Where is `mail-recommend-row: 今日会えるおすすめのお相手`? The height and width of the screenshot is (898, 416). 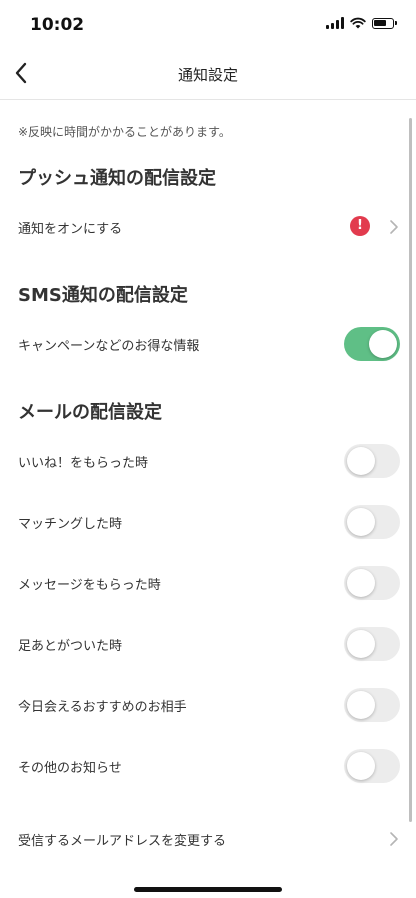
mail-recommend-row: 今日会えるおすすめのお相手 is located at coordinates (208, 705).